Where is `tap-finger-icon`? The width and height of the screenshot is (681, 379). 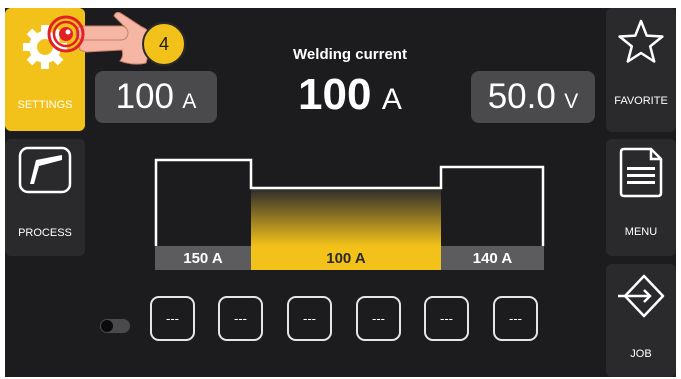
tap-finger-icon is located at coordinates (100, 38).